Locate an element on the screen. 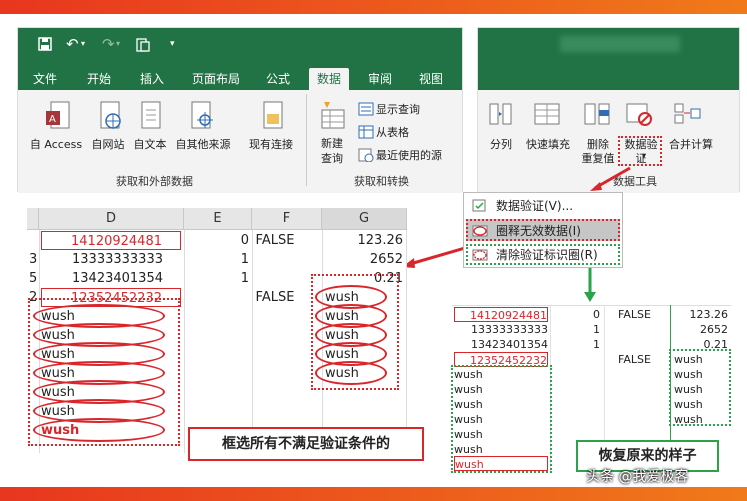 The width and height of the screenshot is (747, 501). arrow-to-restored-table-head is located at coordinates (590, 297).